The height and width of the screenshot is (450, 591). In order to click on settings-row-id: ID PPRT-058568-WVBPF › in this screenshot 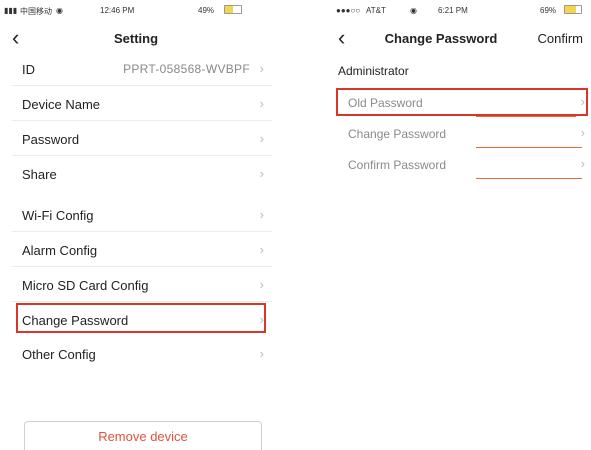, I will do `click(136, 69)`.